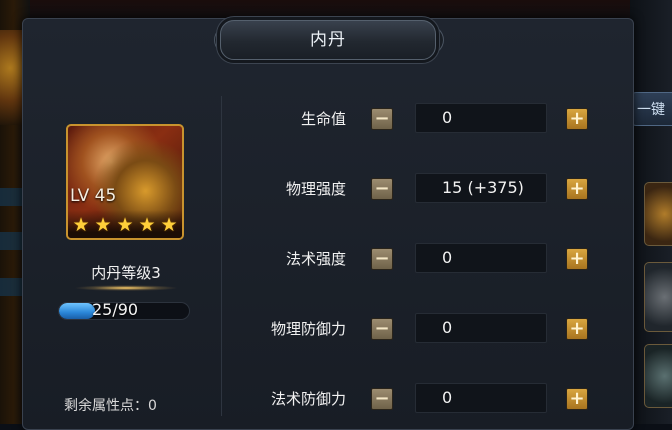  What do you see at coordinates (315, 259) in the screenshot?
I see `attr-label-magic-power: 法术强度` at bounding box center [315, 259].